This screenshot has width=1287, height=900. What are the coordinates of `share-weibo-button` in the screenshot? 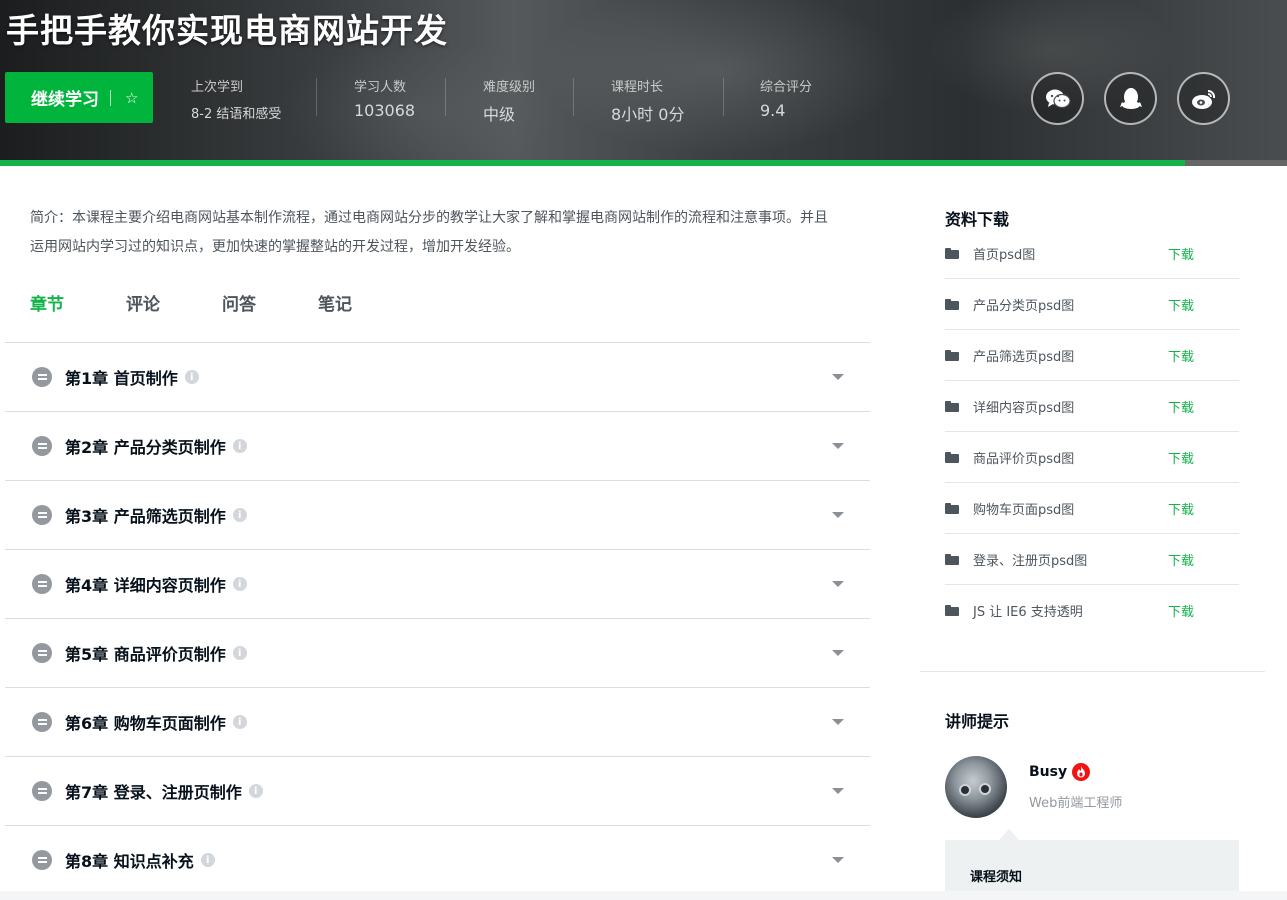 It's located at (1203, 98).